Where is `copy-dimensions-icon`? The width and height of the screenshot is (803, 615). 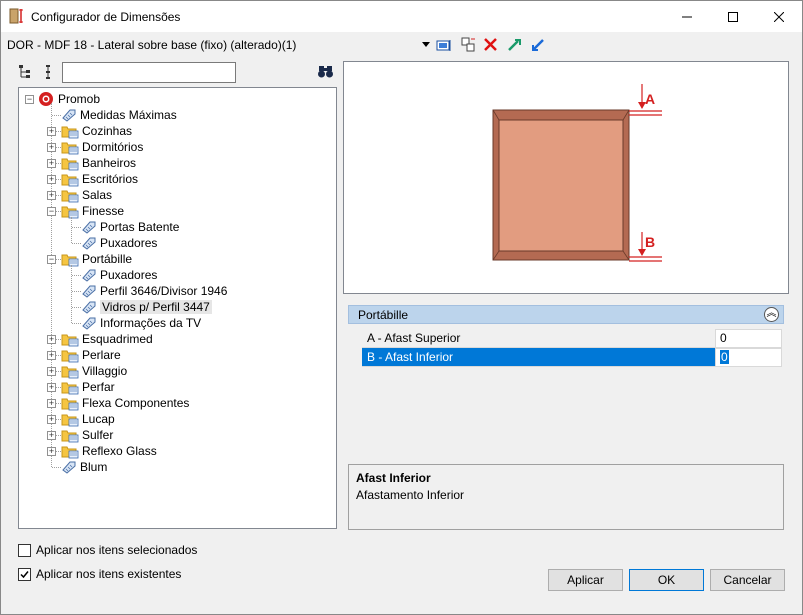
copy-dimensions-icon is located at coordinates (468, 45).